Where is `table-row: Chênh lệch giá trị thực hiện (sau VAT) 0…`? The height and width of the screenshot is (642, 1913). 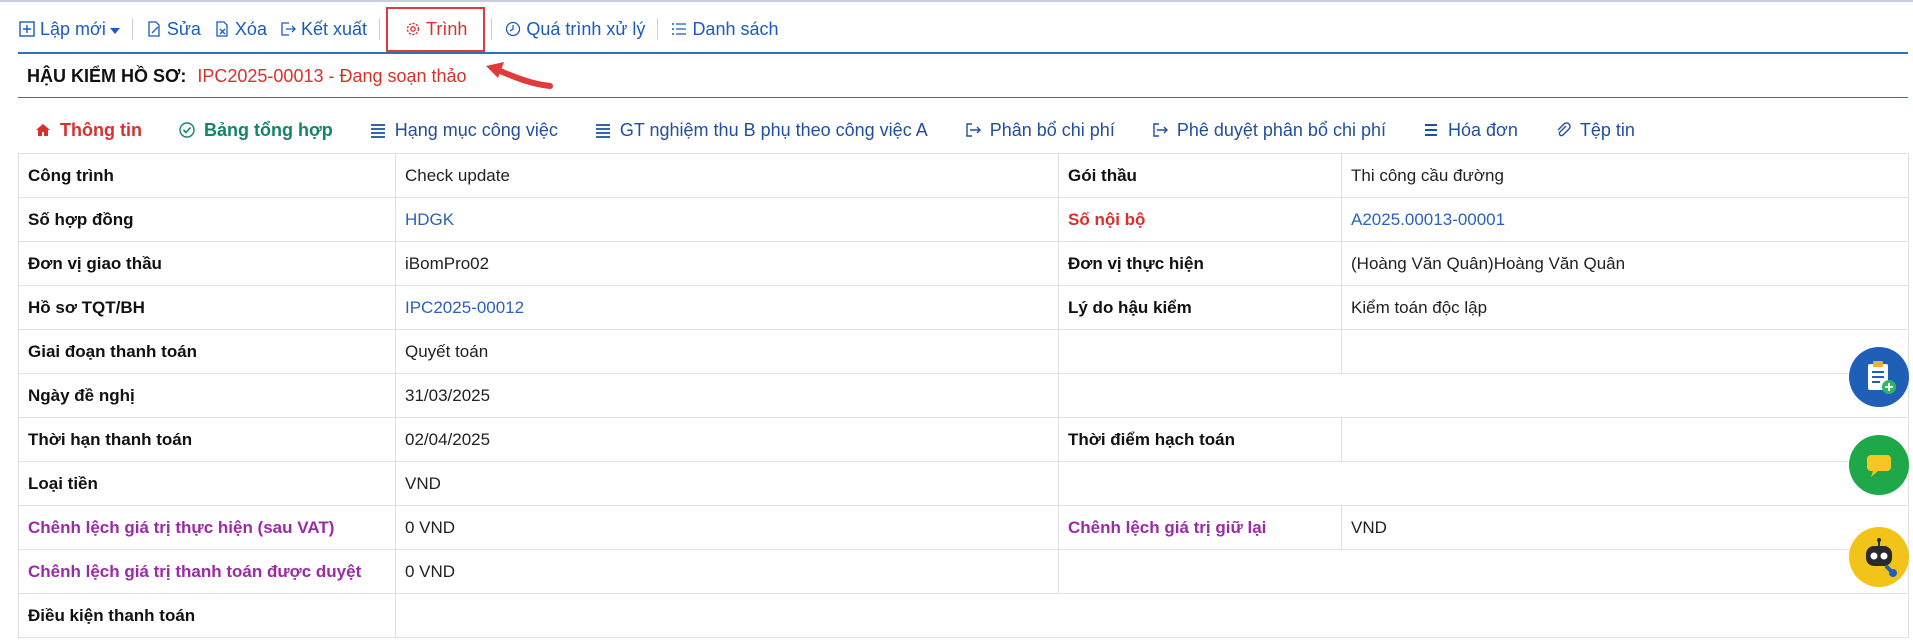
table-row: Chênh lệch giá trị thực hiện (sau VAT) 0… is located at coordinates (963, 527).